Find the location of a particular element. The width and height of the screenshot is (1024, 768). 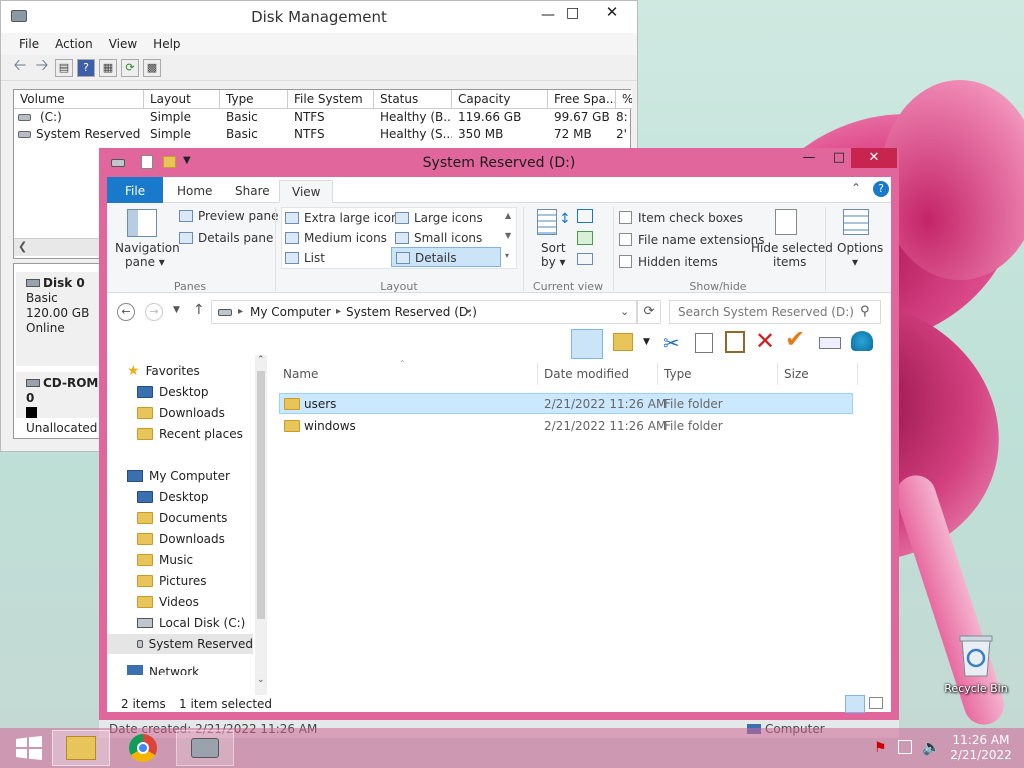

nav-pc-music: Music is located at coordinates (165, 560).